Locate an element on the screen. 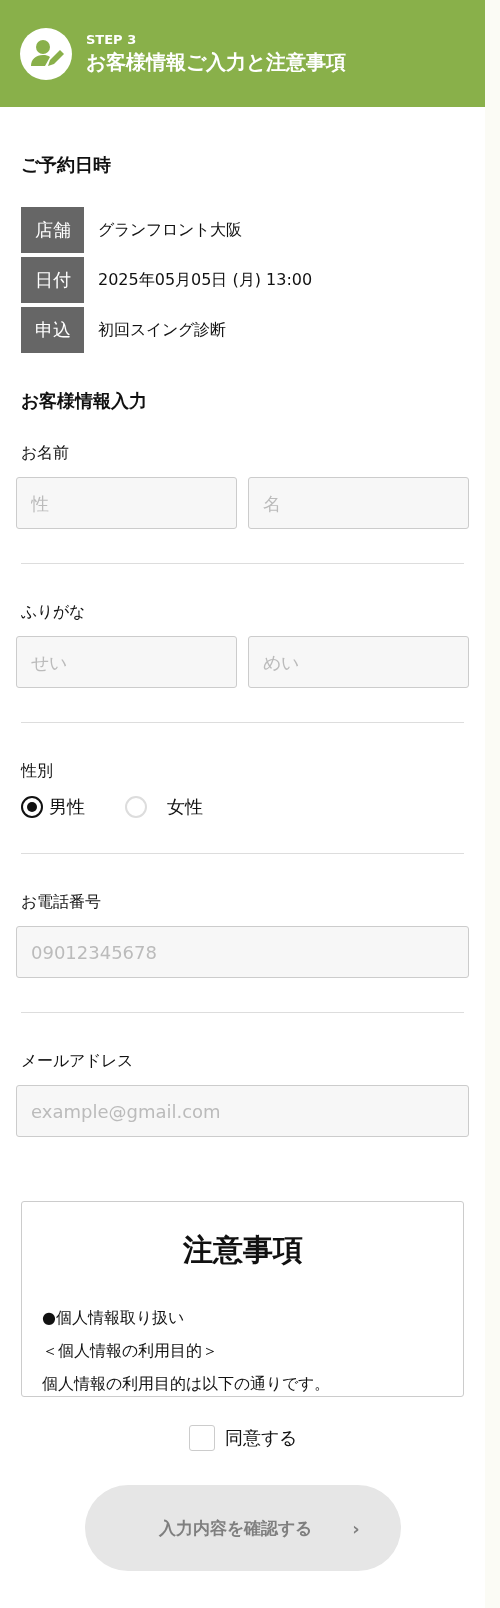 The height and width of the screenshot is (1608, 500). row-value: グランフロント大阪 is located at coordinates (170, 230).